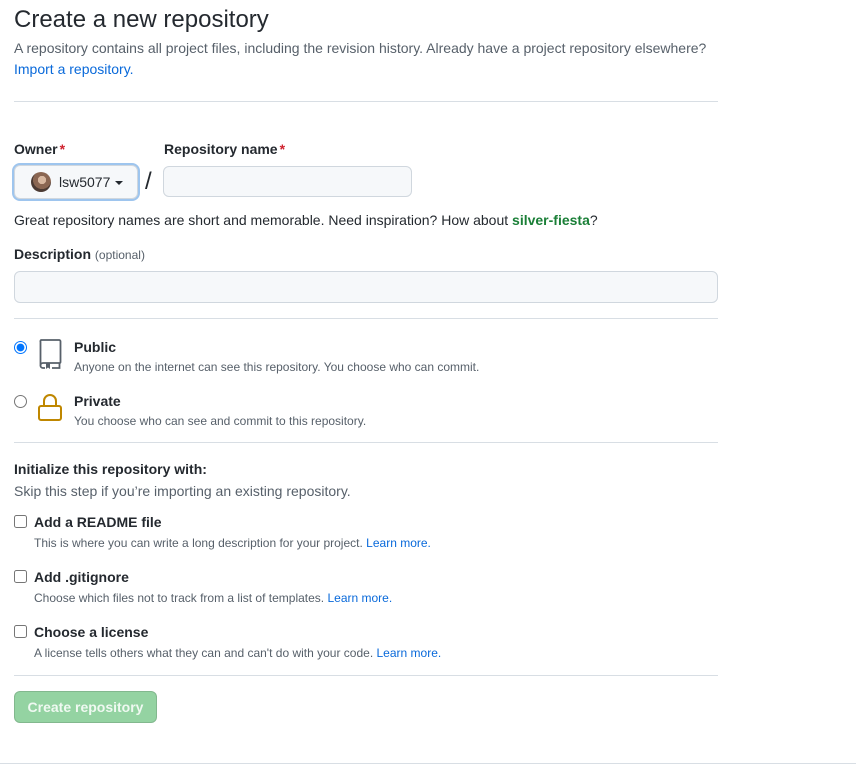 Image resolution: width=856 pixels, height=784 pixels. What do you see at coordinates (85, 182) in the screenshot?
I see `owner-name: lsw5077` at bounding box center [85, 182].